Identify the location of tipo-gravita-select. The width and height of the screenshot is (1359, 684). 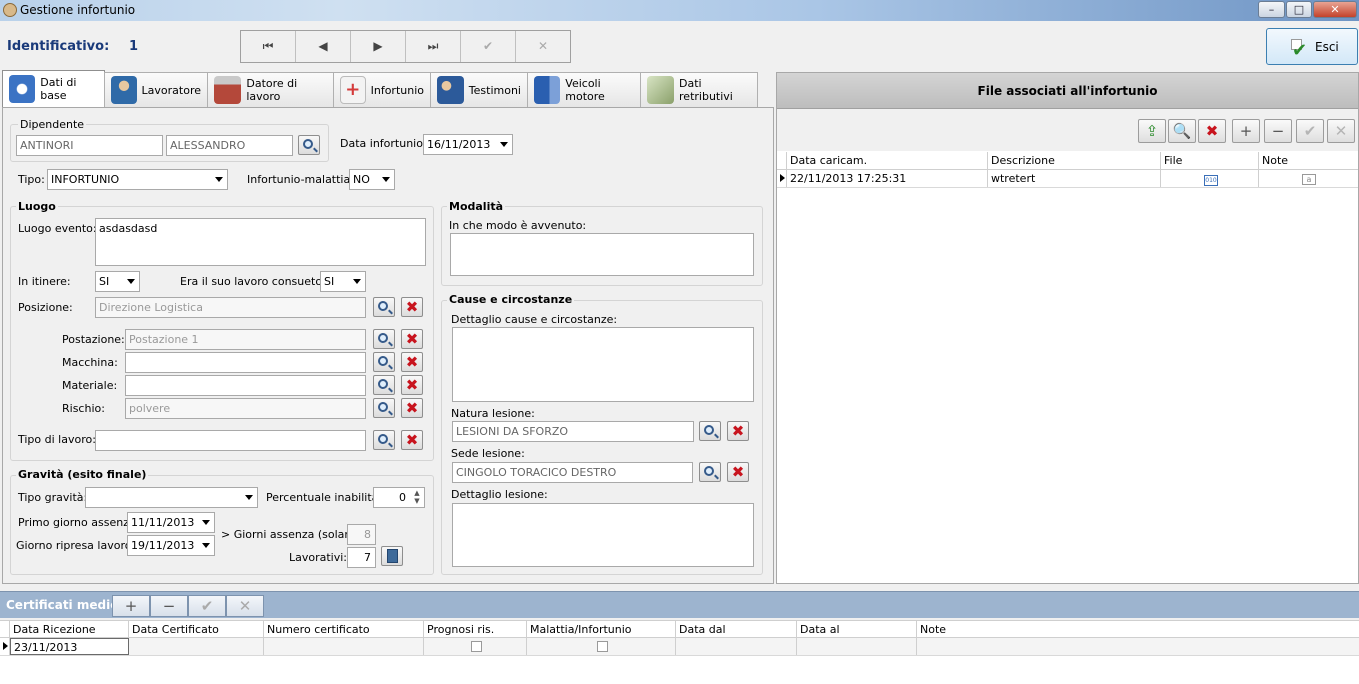
(171, 497).